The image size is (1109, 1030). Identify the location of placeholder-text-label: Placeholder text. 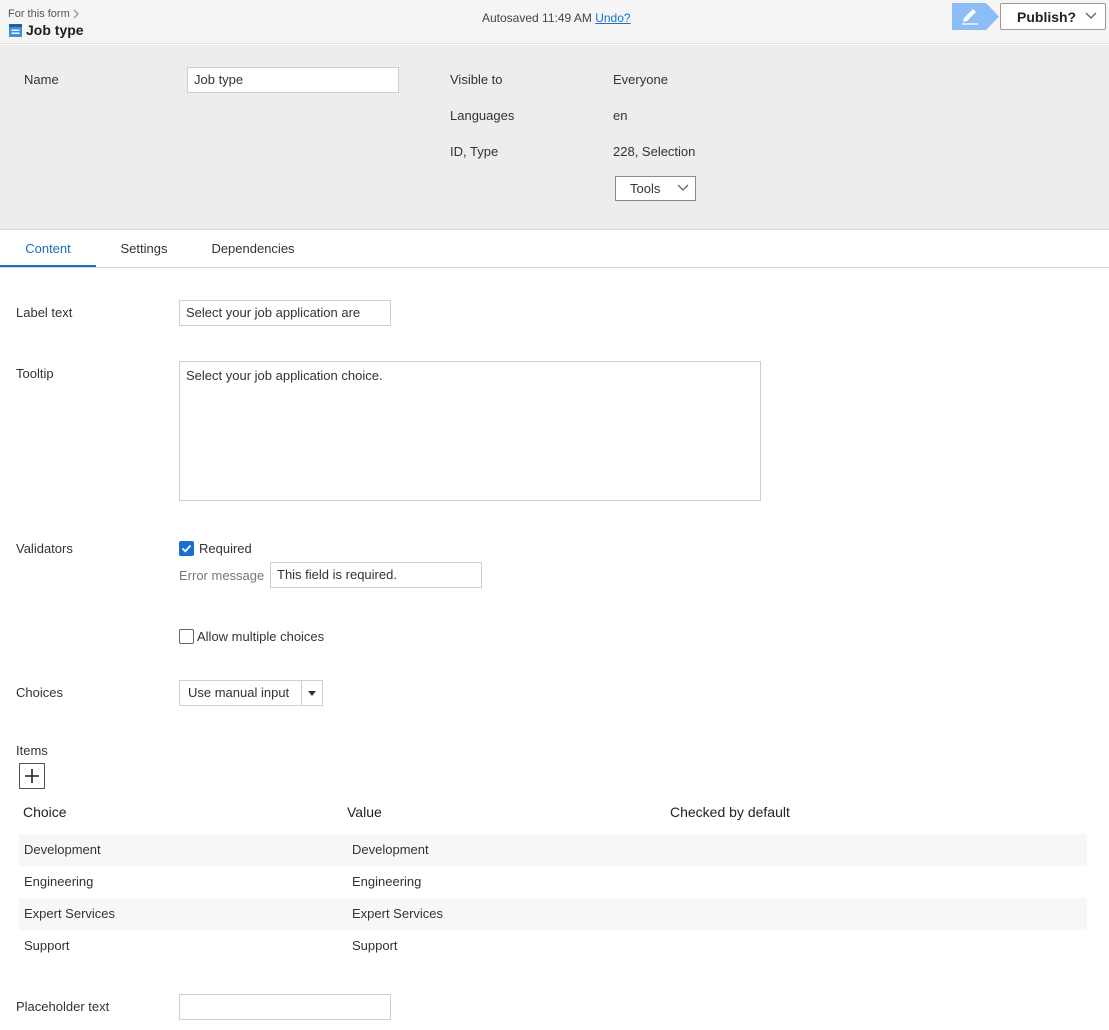
(63, 1006).